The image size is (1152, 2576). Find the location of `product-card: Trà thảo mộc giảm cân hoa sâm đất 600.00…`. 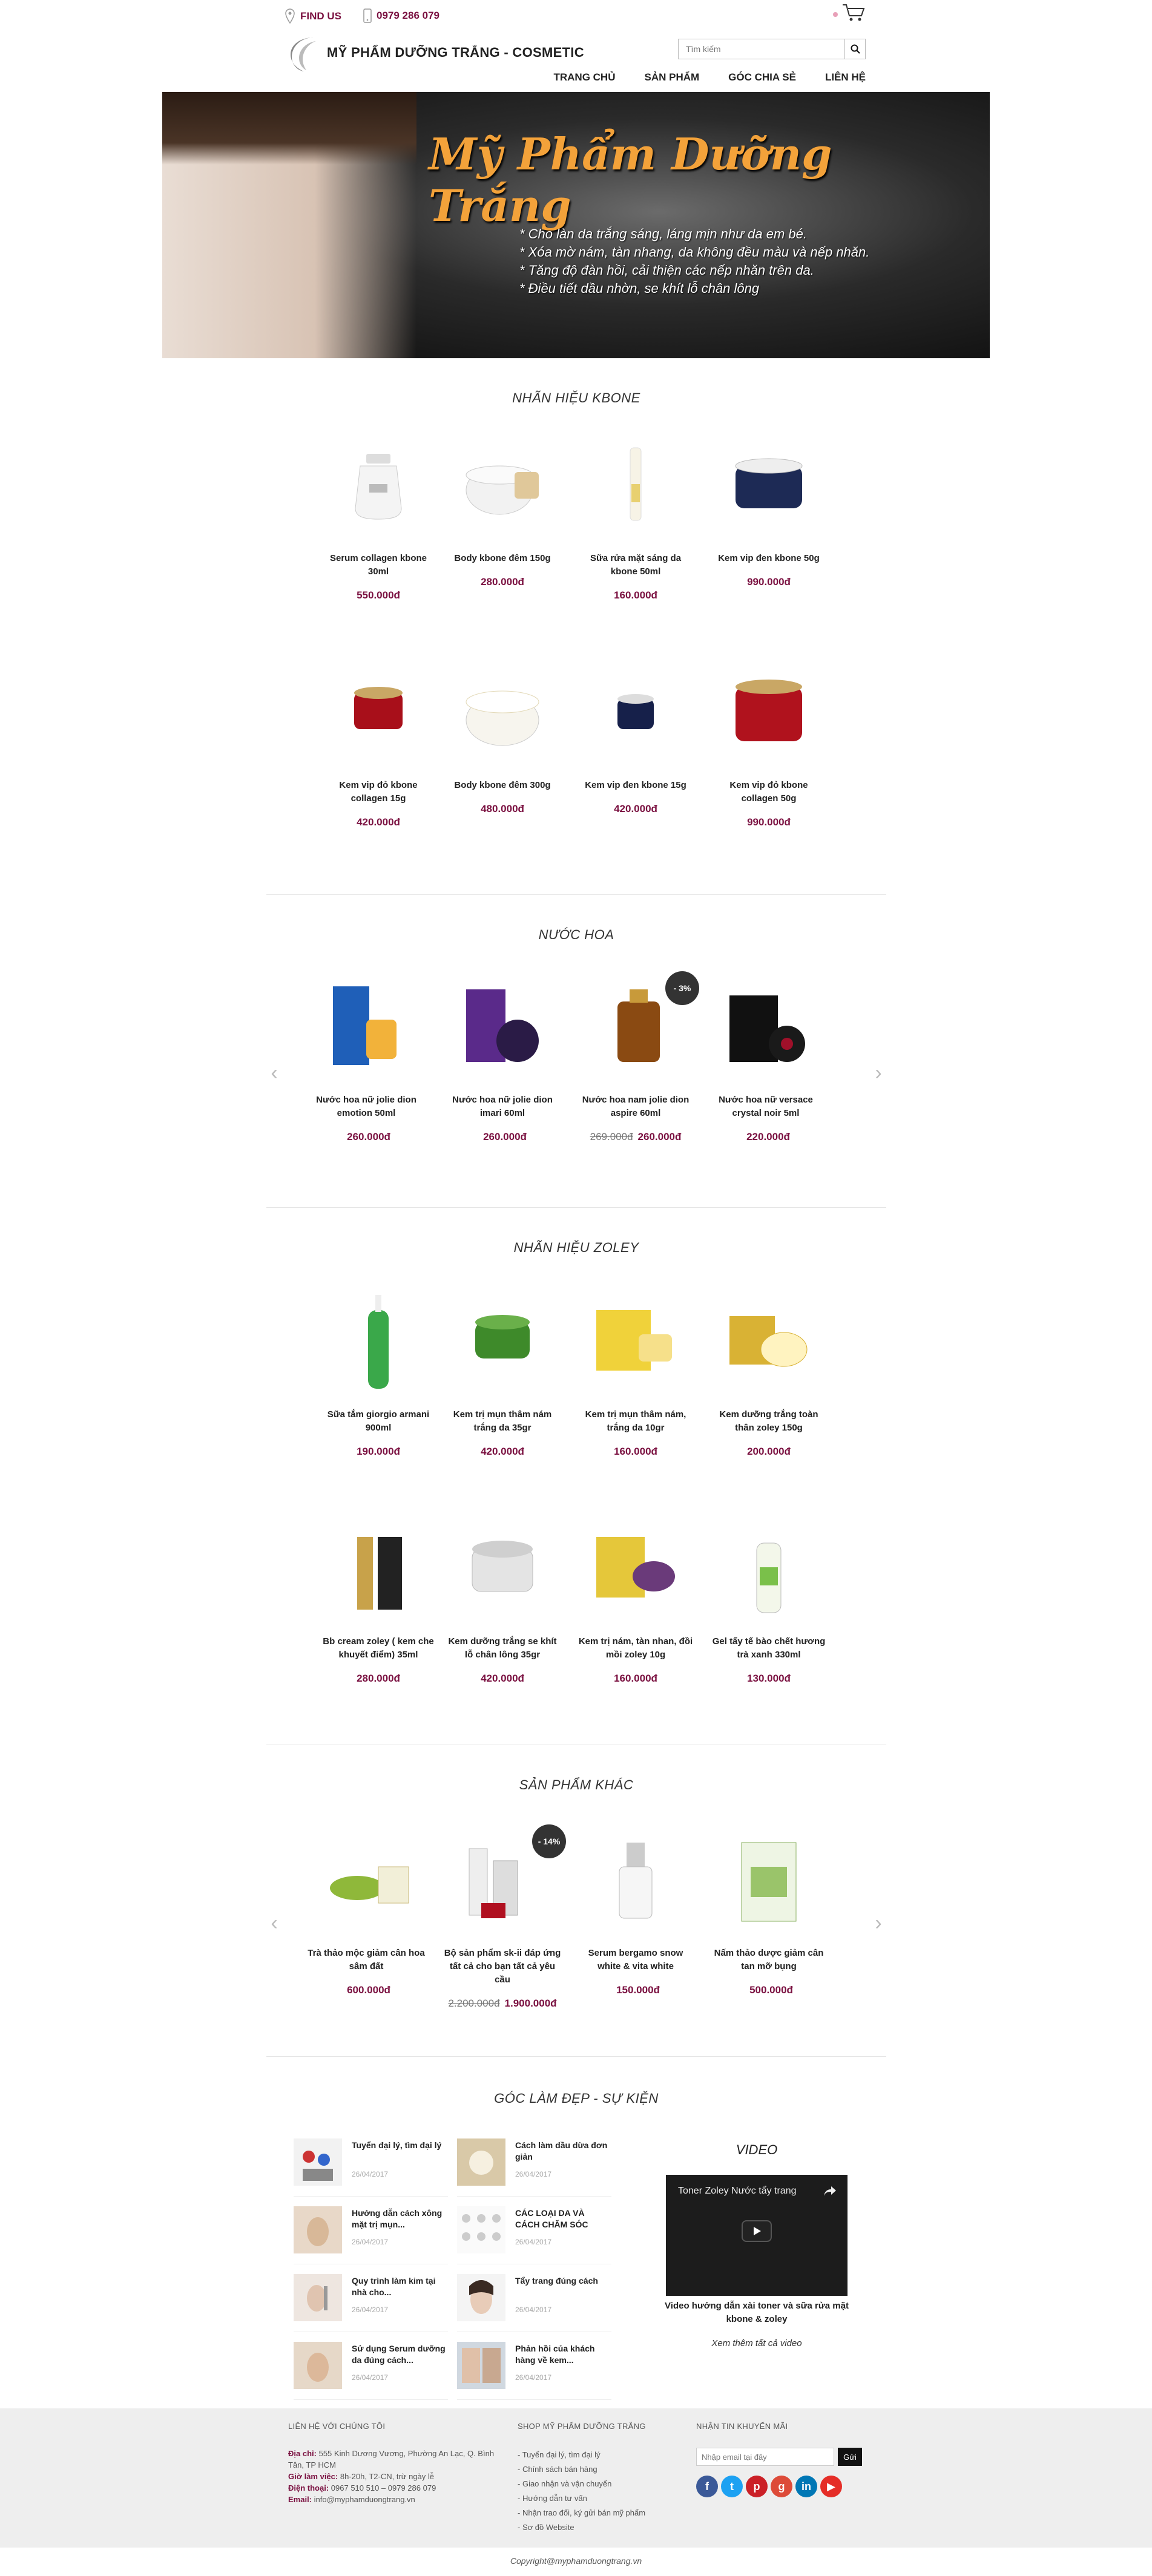

product-card: Trà thảo mộc giảm cân hoa sâm đất 600.00… is located at coordinates (367, 1913).